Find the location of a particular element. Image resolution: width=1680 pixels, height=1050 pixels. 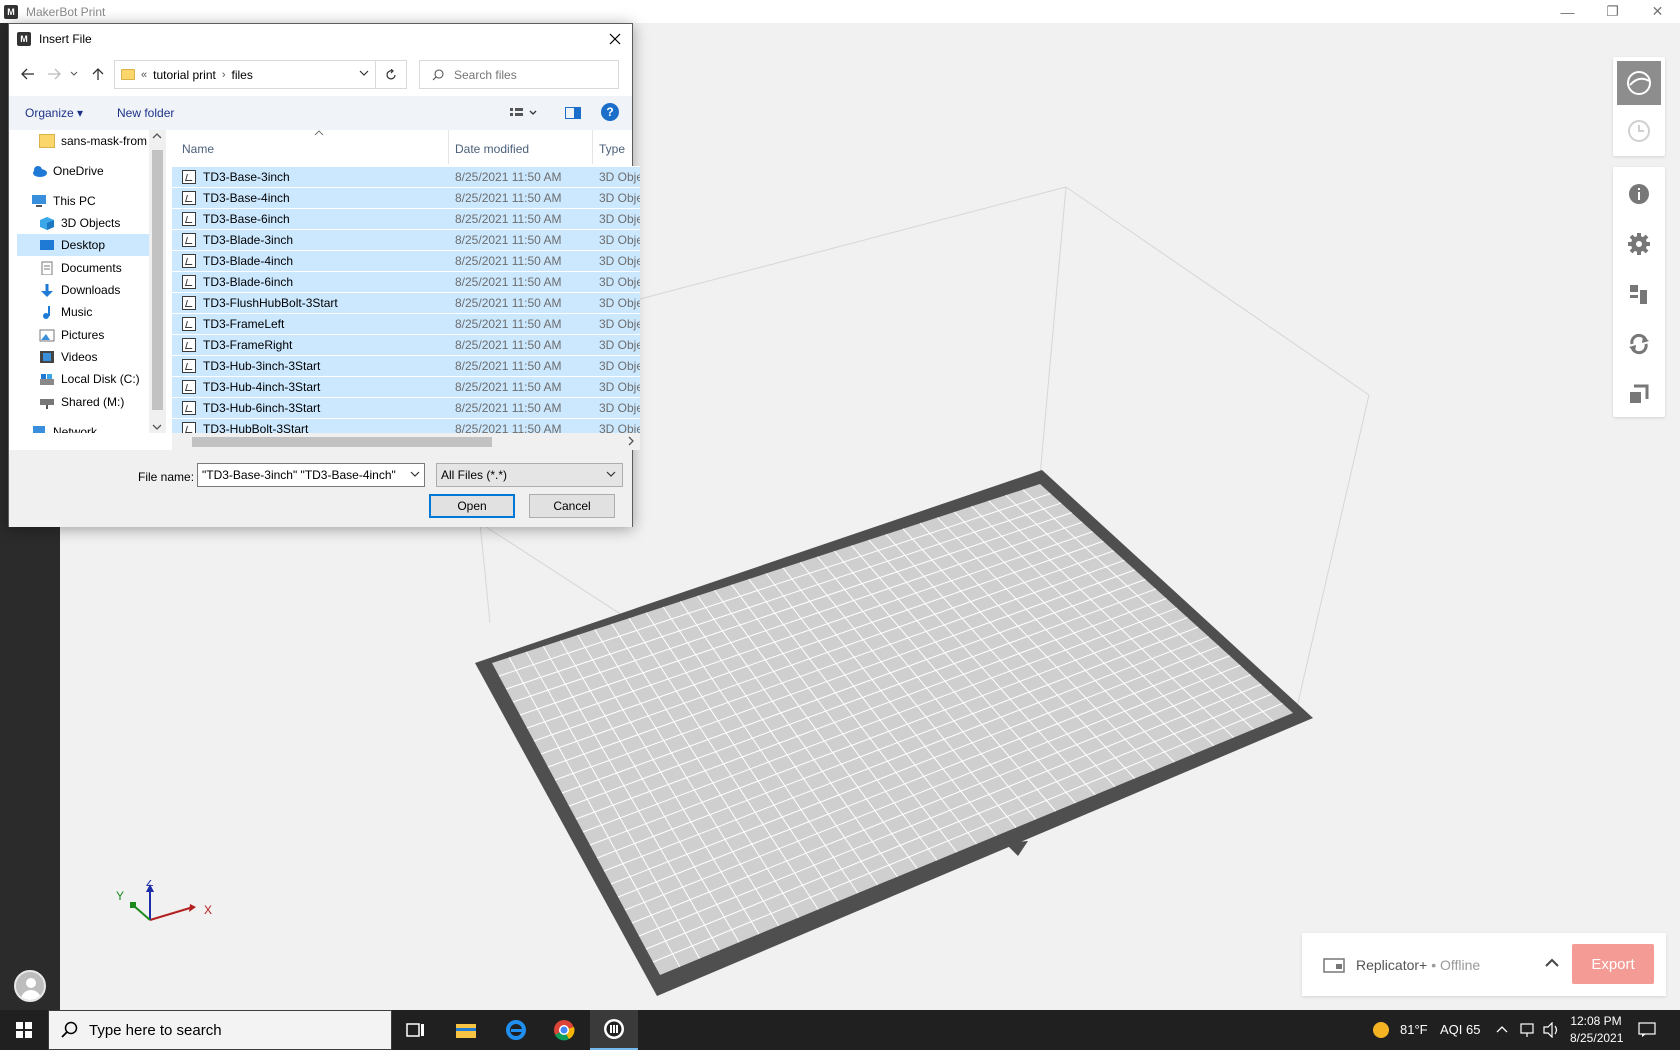

file-type-select: All Files (*.*) is located at coordinates (529, 475).